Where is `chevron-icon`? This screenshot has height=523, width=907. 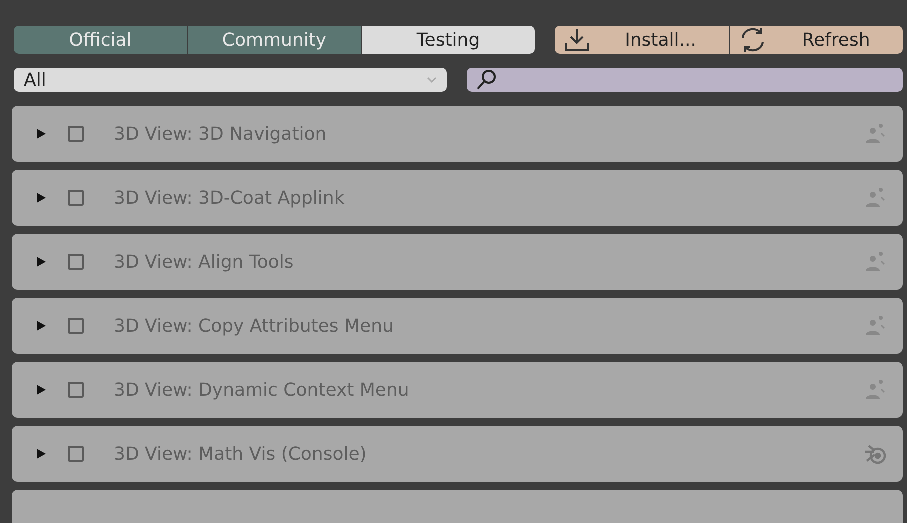
chevron-icon is located at coordinates (432, 80).